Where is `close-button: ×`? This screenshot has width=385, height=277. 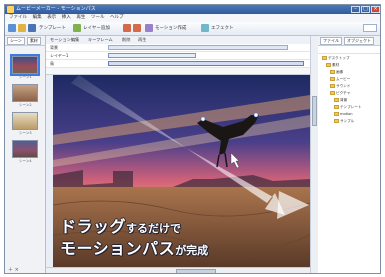 close-button: × is located at coordinates (375, 9).